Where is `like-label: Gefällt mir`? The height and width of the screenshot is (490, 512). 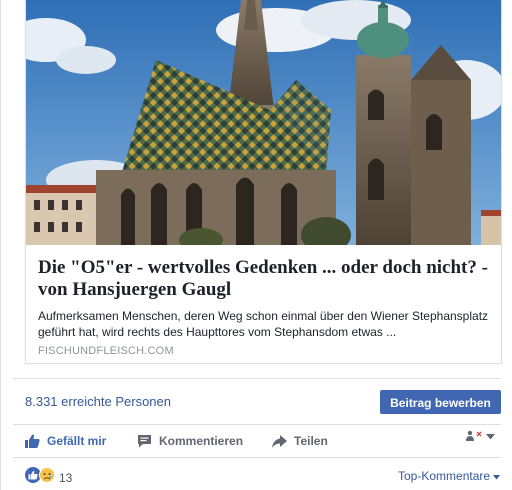
like-label: Gefällt mir is located at coordinates (77, 441).